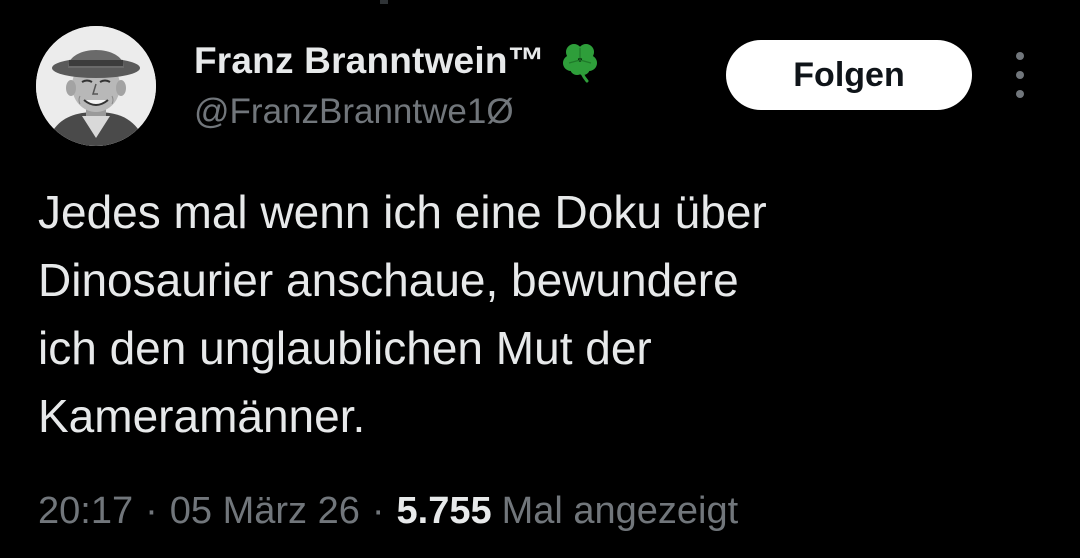 This screenshot has height=558, width=1080. I want to click on avatar, so click(96, 86).